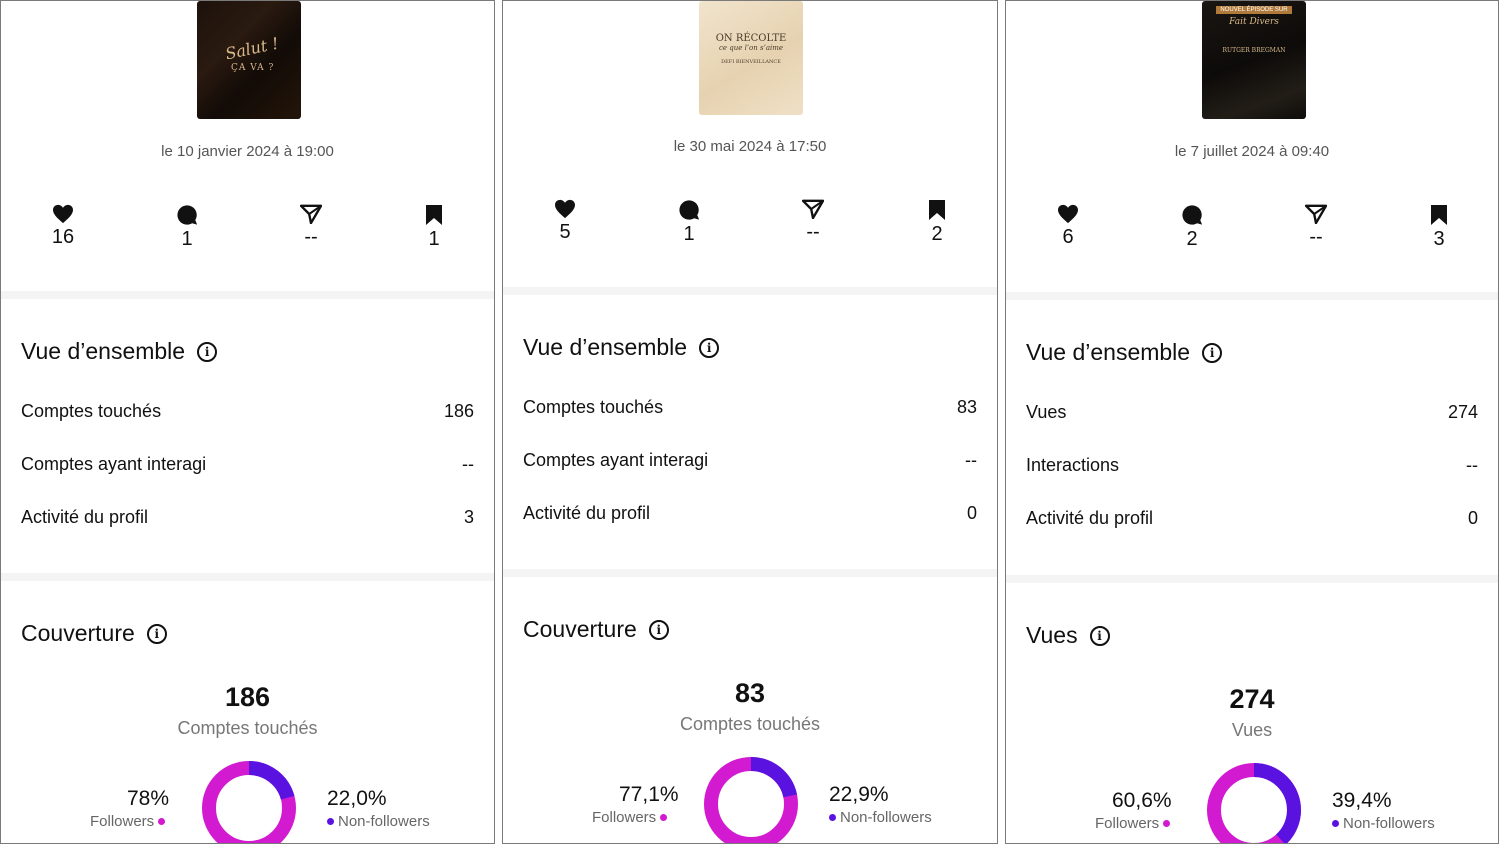 This screenshot has width=1500, height=844. What do you see at coordinates (1142, 800) in the screenshot?
I see `followers-percent: 60,6%` at bounding box center [1142, 800].